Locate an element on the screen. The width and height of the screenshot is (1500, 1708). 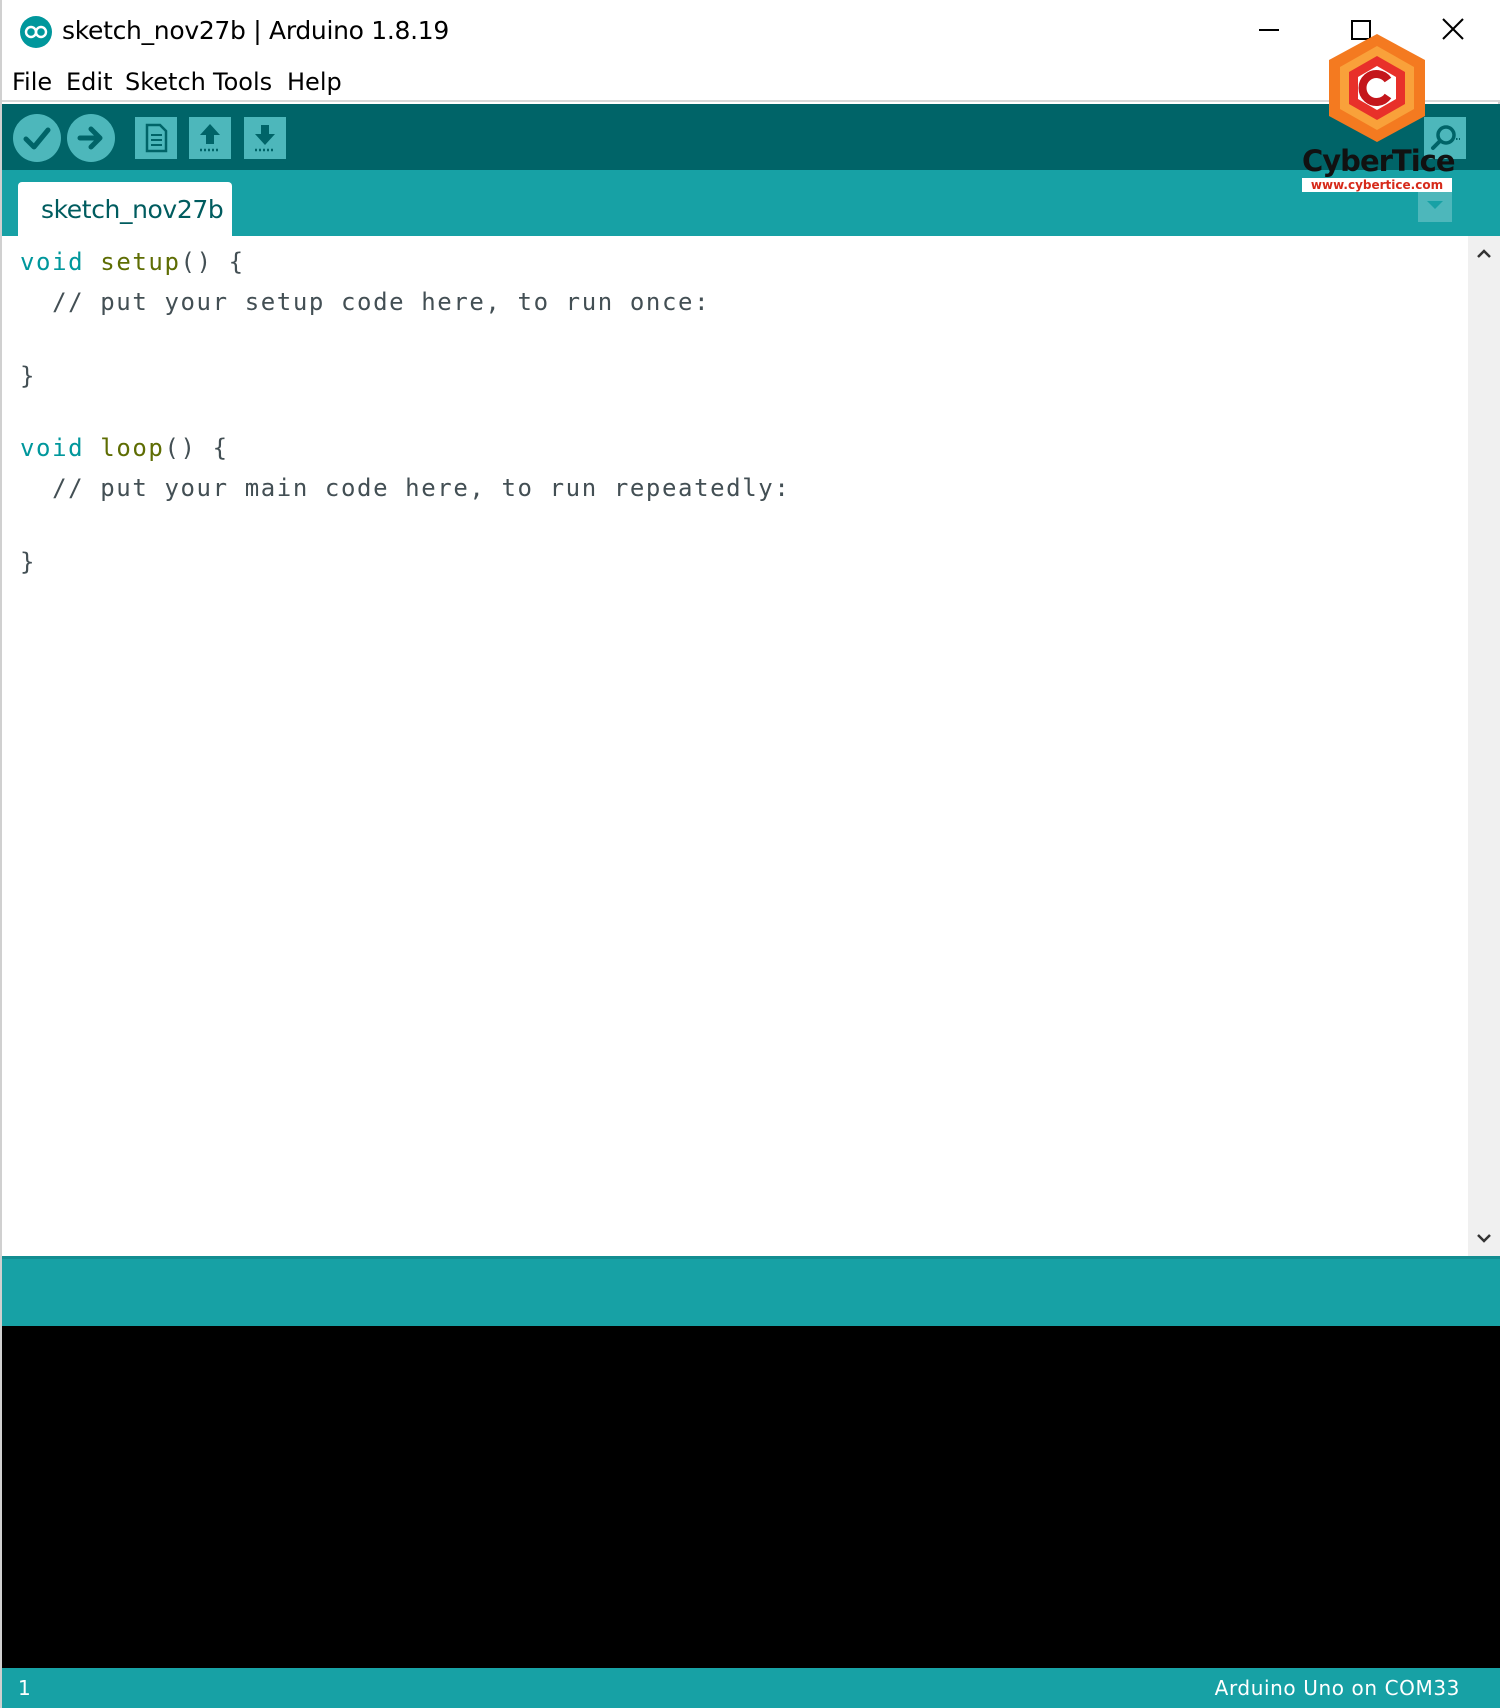
verify-button is located at coordinates (37, 138).